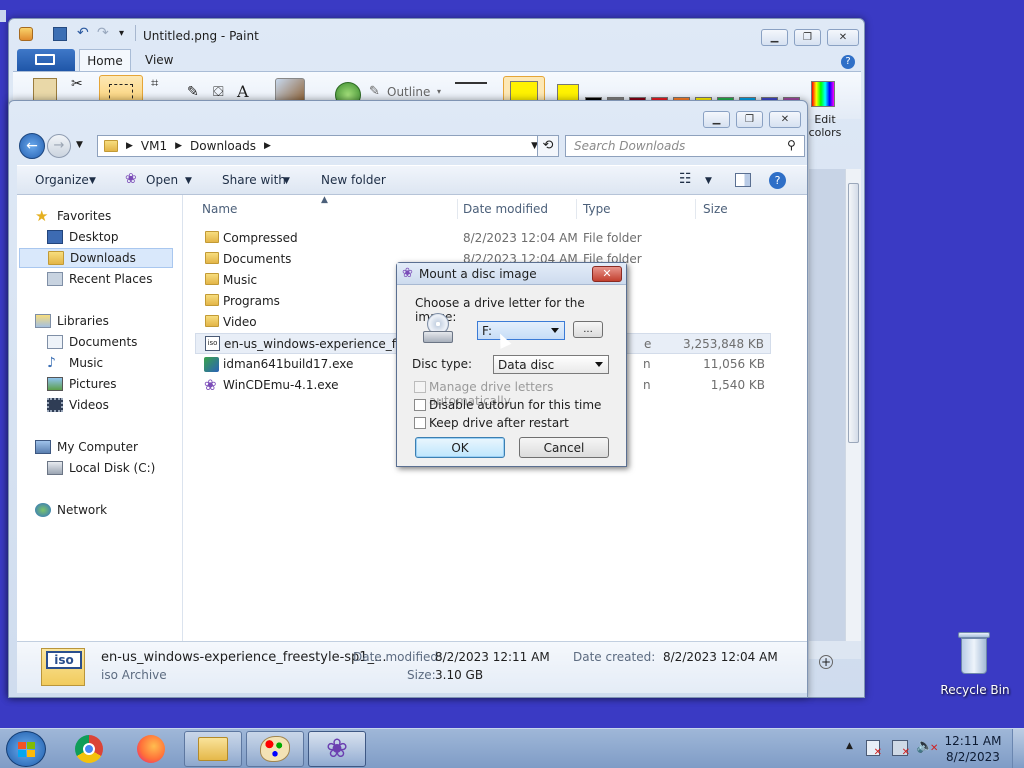 This screenshot has width=1024, height=768. I want to click on explorer-minimize-button: ▁, so click(716, 119).